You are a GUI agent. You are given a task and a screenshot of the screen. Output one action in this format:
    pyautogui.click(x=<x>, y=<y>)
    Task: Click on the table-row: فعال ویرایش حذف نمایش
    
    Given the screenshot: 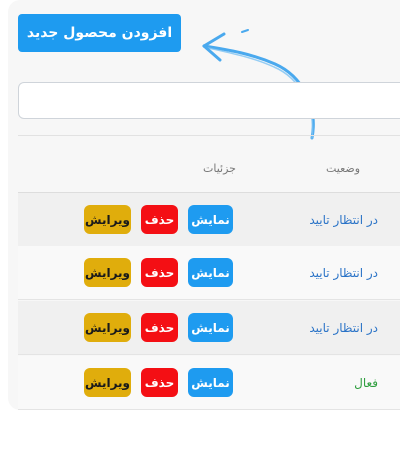 What is the action you would take?
    pyautogui.click(x=209, y=383)
    